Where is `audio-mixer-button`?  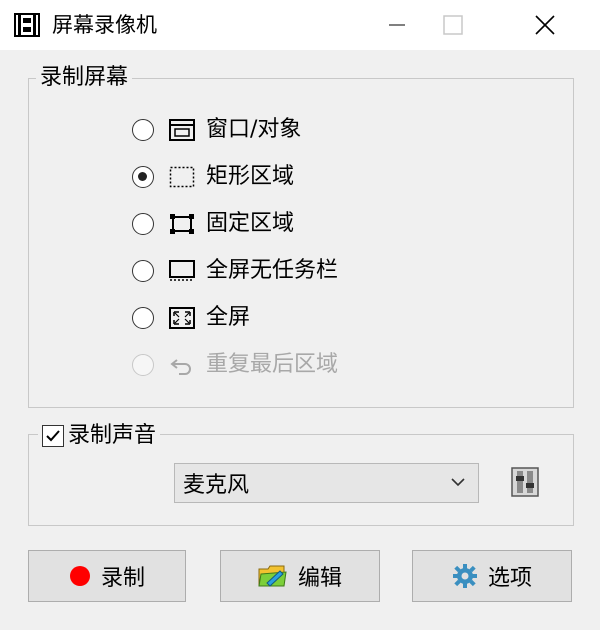
audio-mixer-button is located at coordinates (525, 482).